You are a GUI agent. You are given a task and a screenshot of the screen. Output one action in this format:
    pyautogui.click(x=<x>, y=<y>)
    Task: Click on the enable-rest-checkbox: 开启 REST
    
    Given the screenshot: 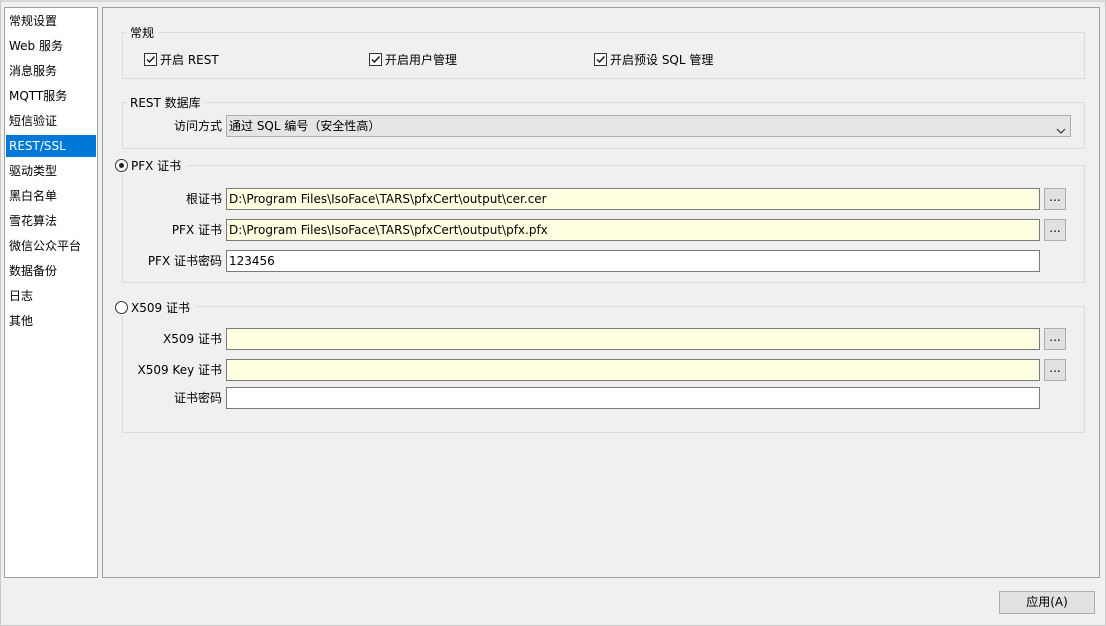 What is the action you would take?
    pyautogui.click(x=181, y=59)
    